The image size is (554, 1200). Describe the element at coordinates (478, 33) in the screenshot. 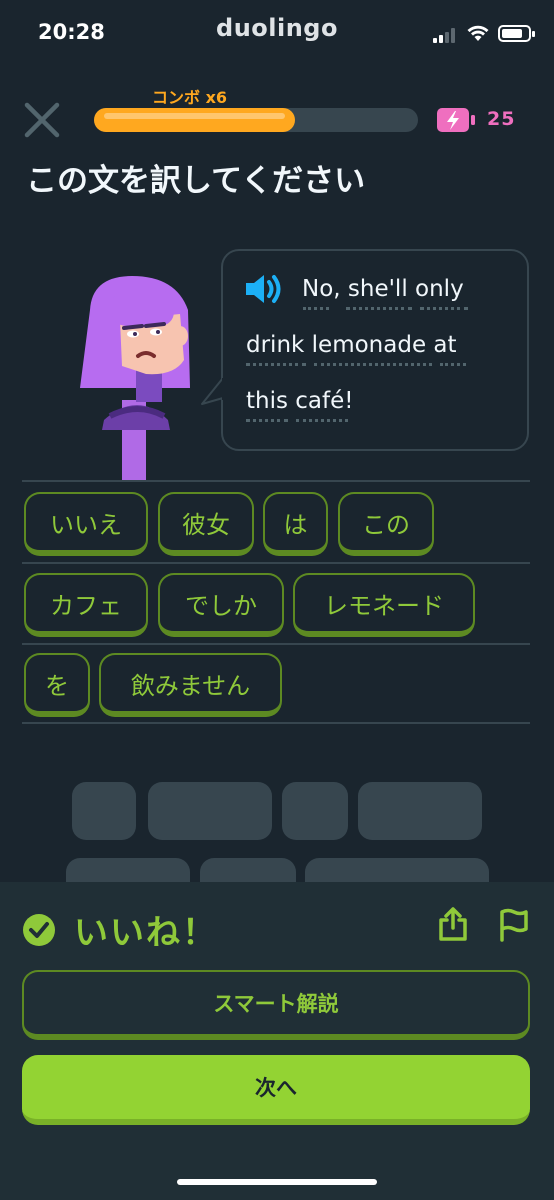

I see `wifi-icon` at that location.